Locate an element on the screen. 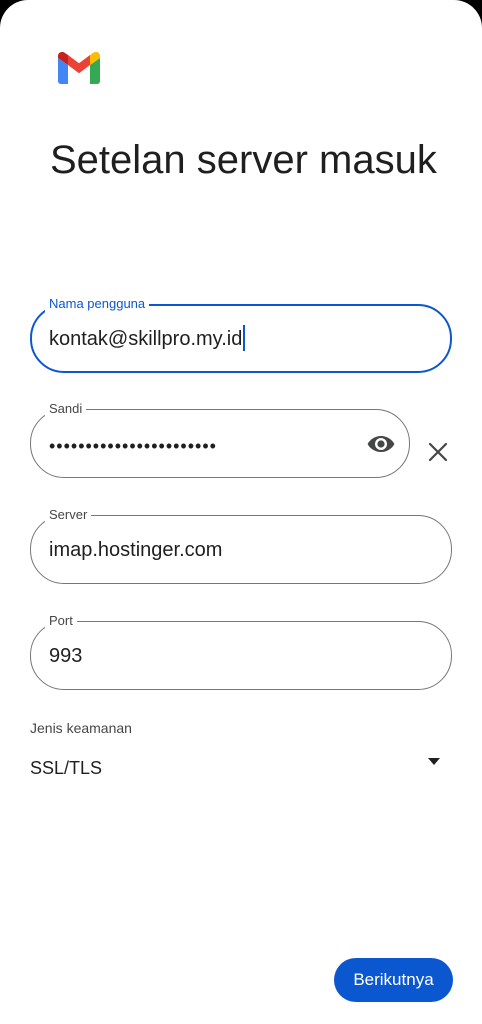 The image size is (482, 1024). password-value: ••••••••••••••••••••••• is located at coordinates (133, 446).